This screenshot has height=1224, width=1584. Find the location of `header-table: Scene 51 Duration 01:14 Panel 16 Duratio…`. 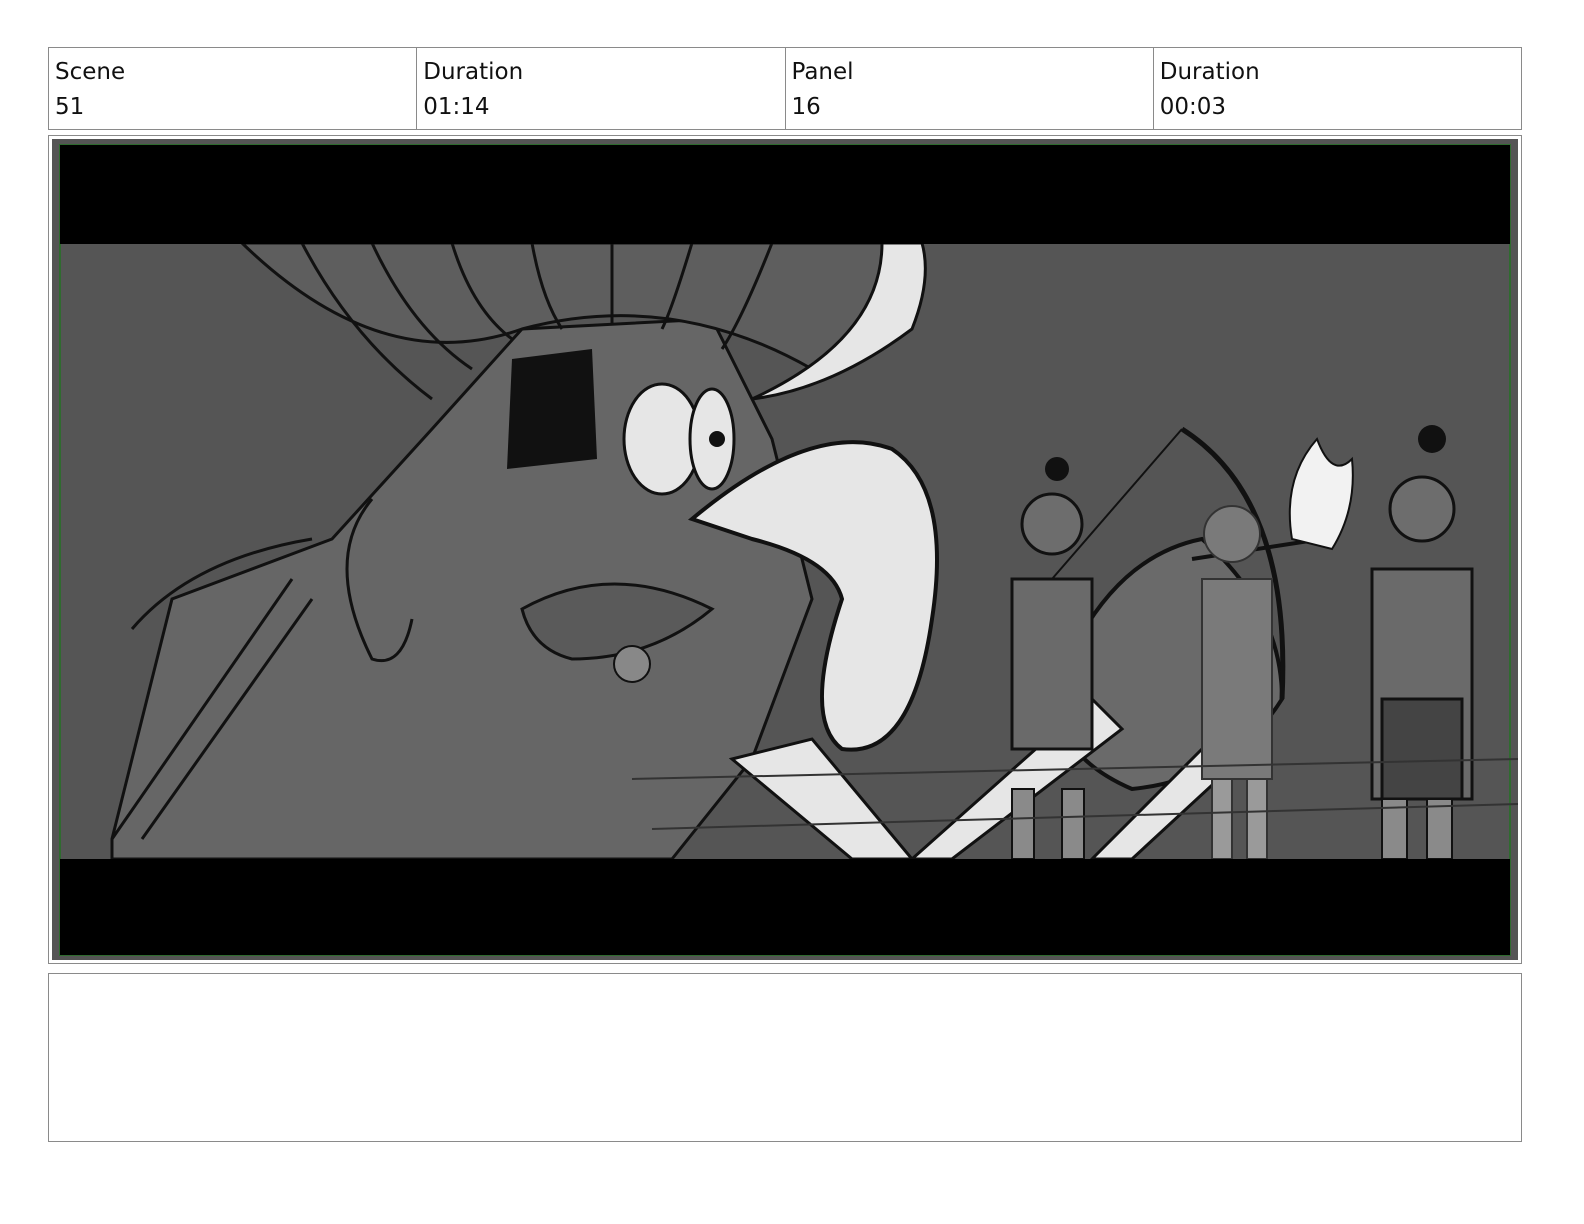

header-table: Scene 51 Duration 01:14 Panel 16 Duratio… is located at coordinates (785, 88).